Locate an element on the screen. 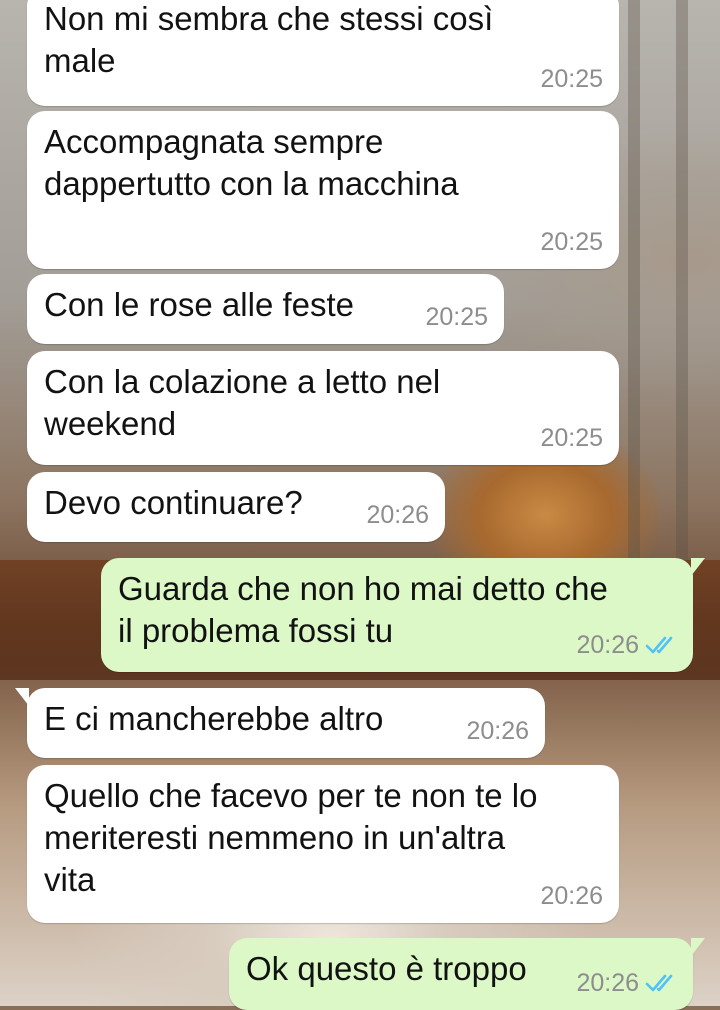  message-text: Accompagnata sempre is located at coordinates (214, 141).